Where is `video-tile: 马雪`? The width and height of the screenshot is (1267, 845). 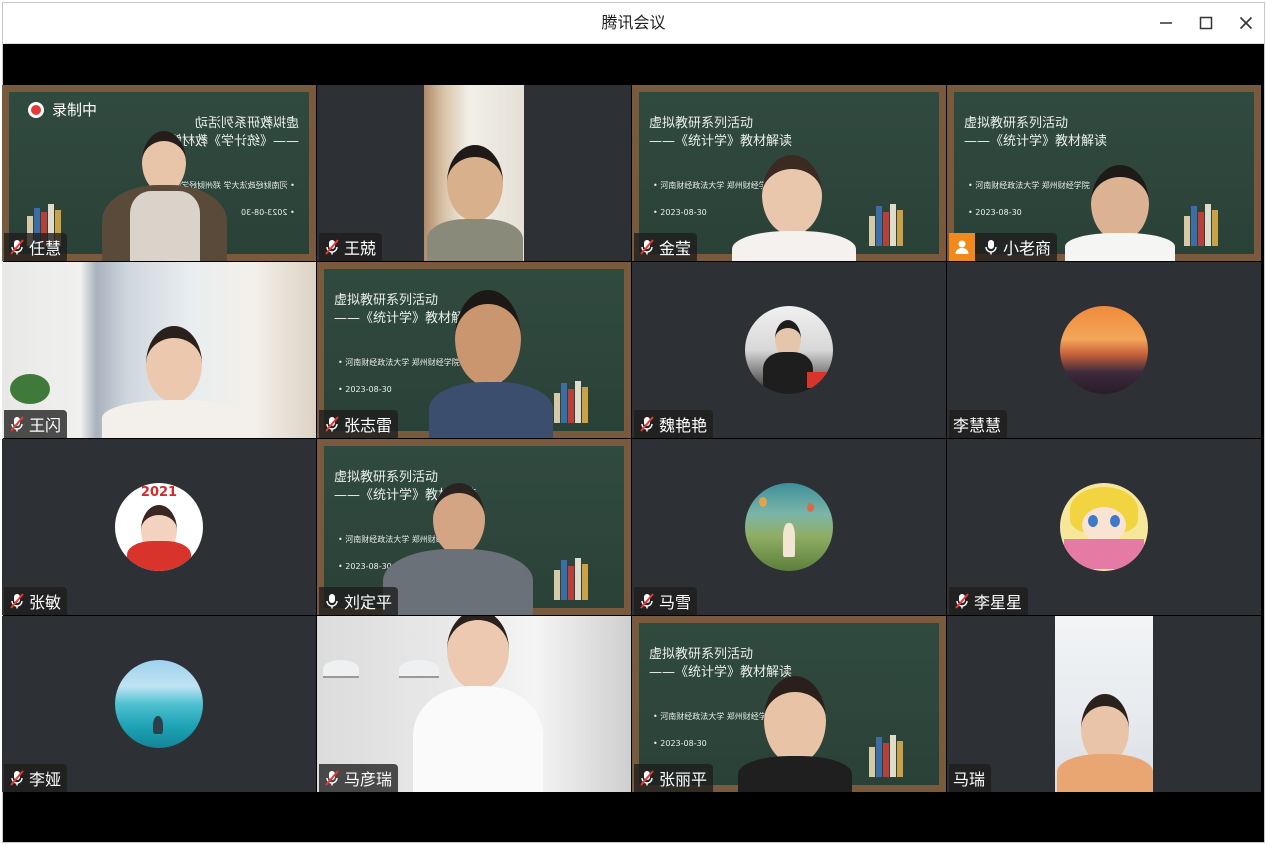
video-tile: 马雪 is located at coordinates (789, 527).